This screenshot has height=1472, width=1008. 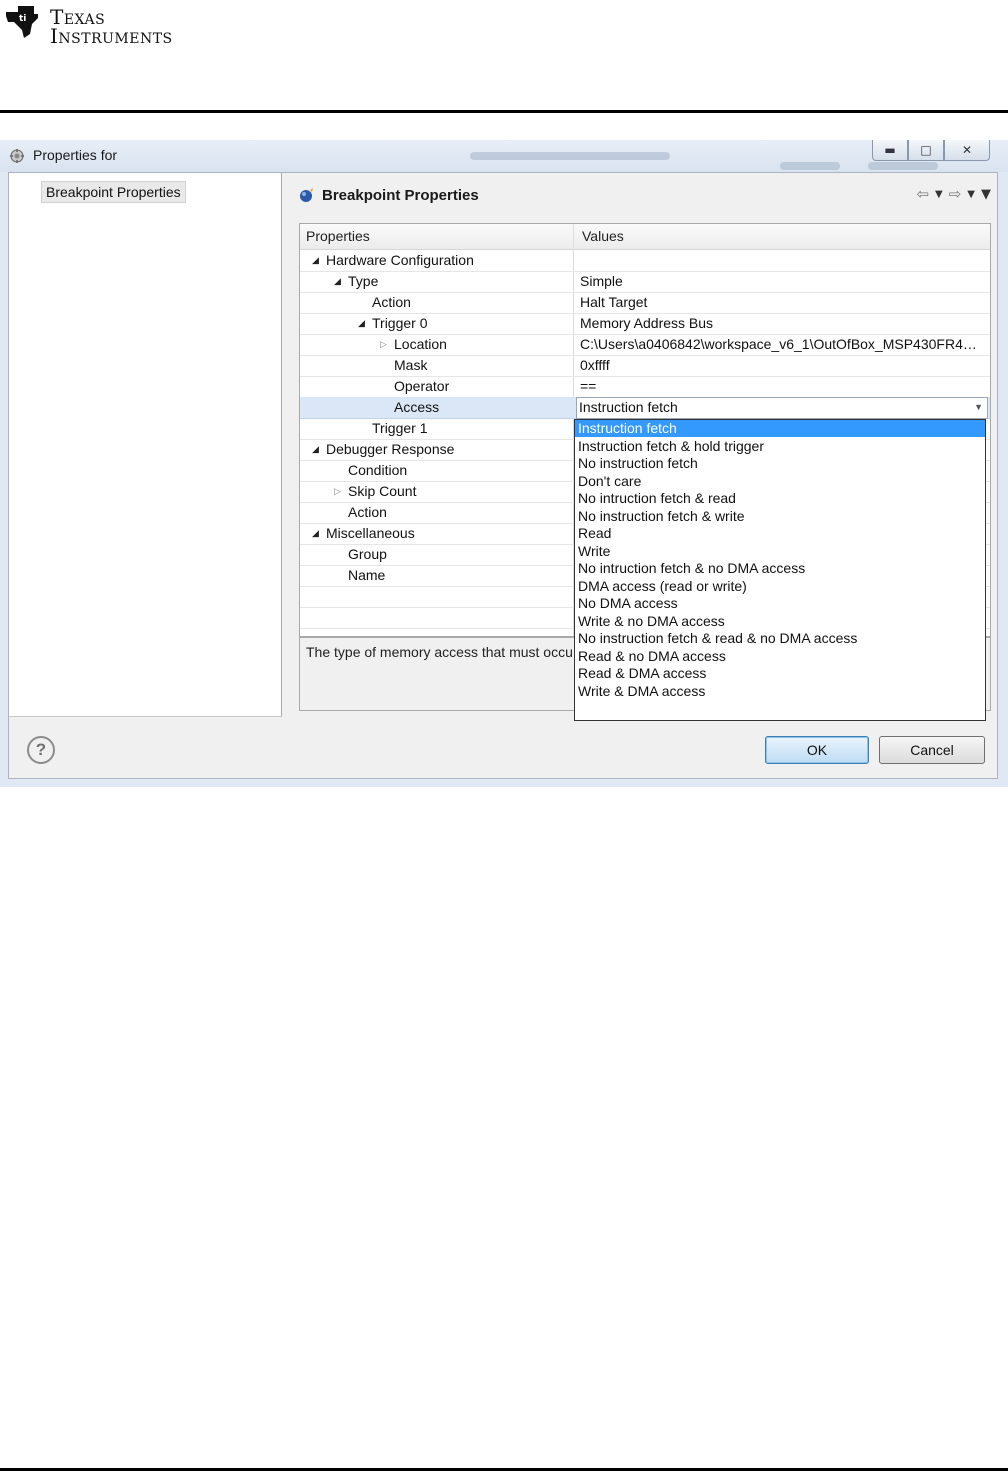 What do you see at coordinates (382, 491) in the screenshot?
I see `property-name: Skip Count` at bounding box center [382, 491].